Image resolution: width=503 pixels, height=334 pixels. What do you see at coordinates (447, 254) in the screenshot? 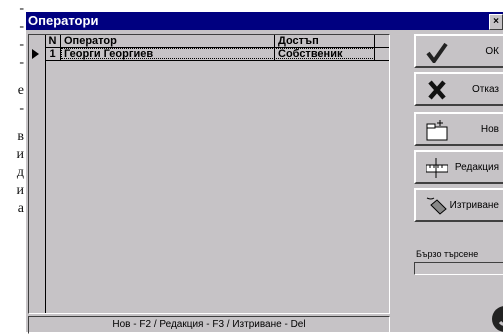
I see `quick-search-label: Бързо търсене` at bounding box center [447, 254].